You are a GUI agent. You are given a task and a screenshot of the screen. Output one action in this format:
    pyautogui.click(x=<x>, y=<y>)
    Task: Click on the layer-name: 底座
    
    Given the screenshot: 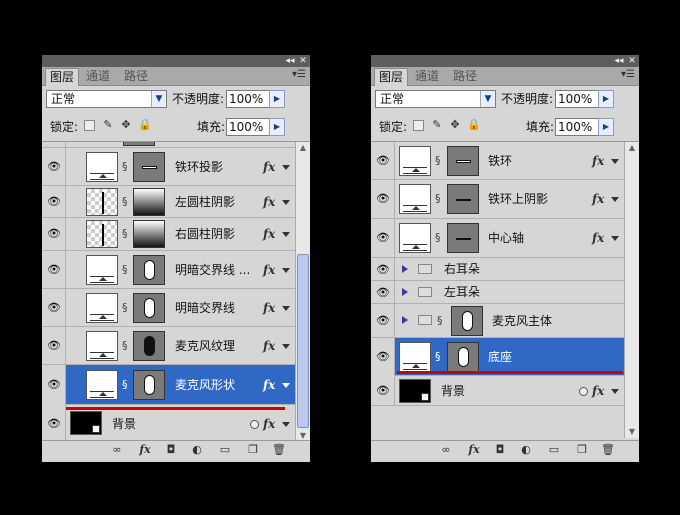 What is the action you would take?
    pyautogui.click(x=500, y=357)
    